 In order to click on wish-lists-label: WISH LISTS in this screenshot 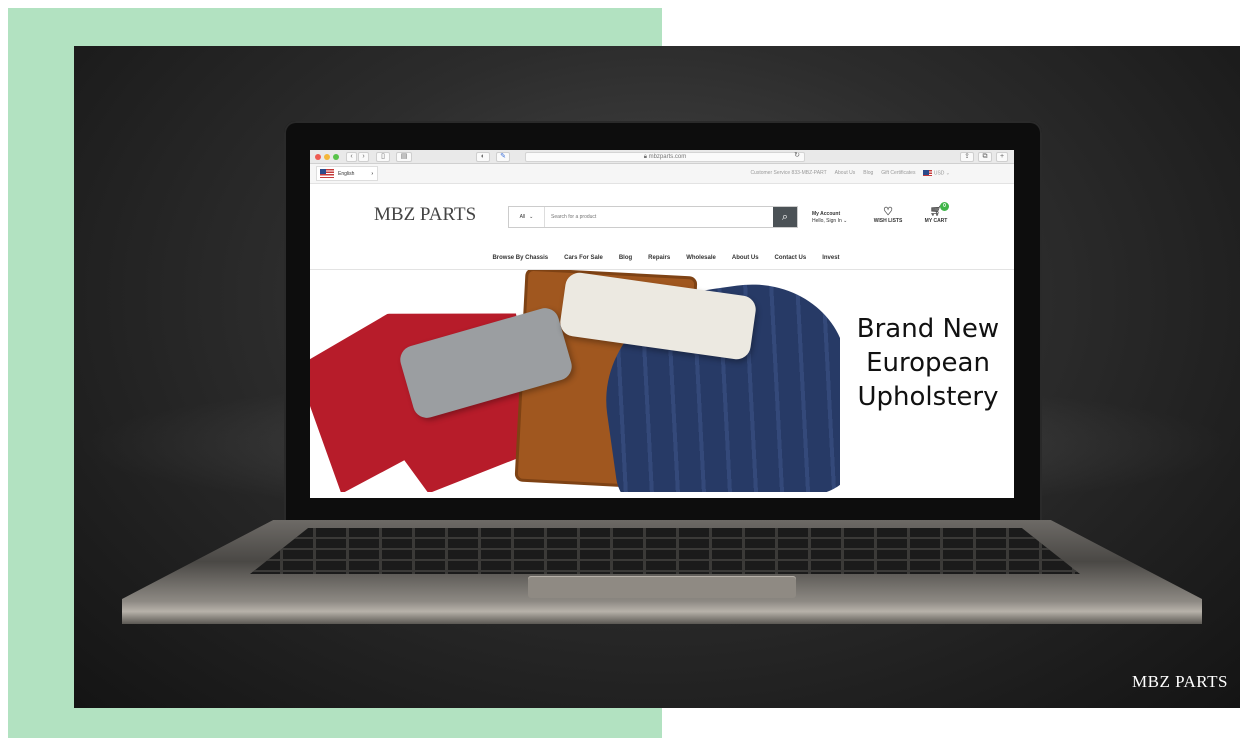, I will do `click(888, 221)`.